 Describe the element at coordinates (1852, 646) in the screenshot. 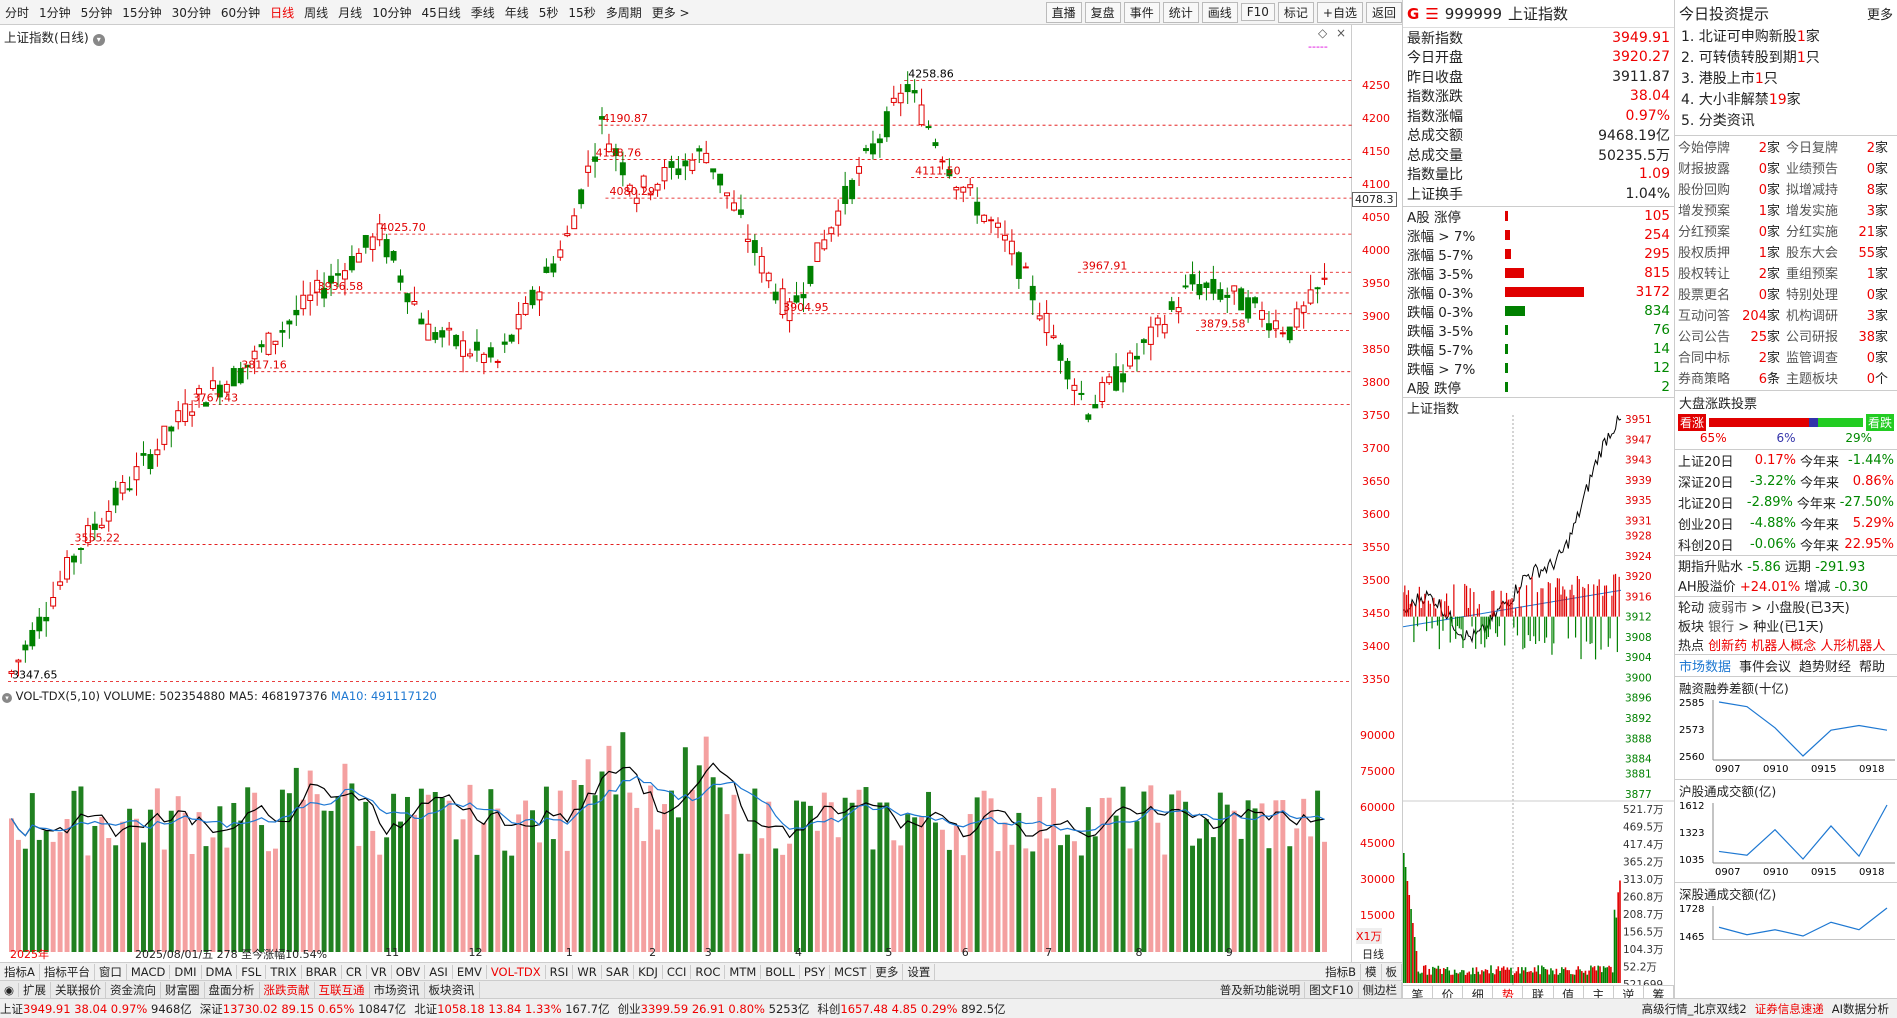

I see `hot-topic: 人形机器人` at that location.